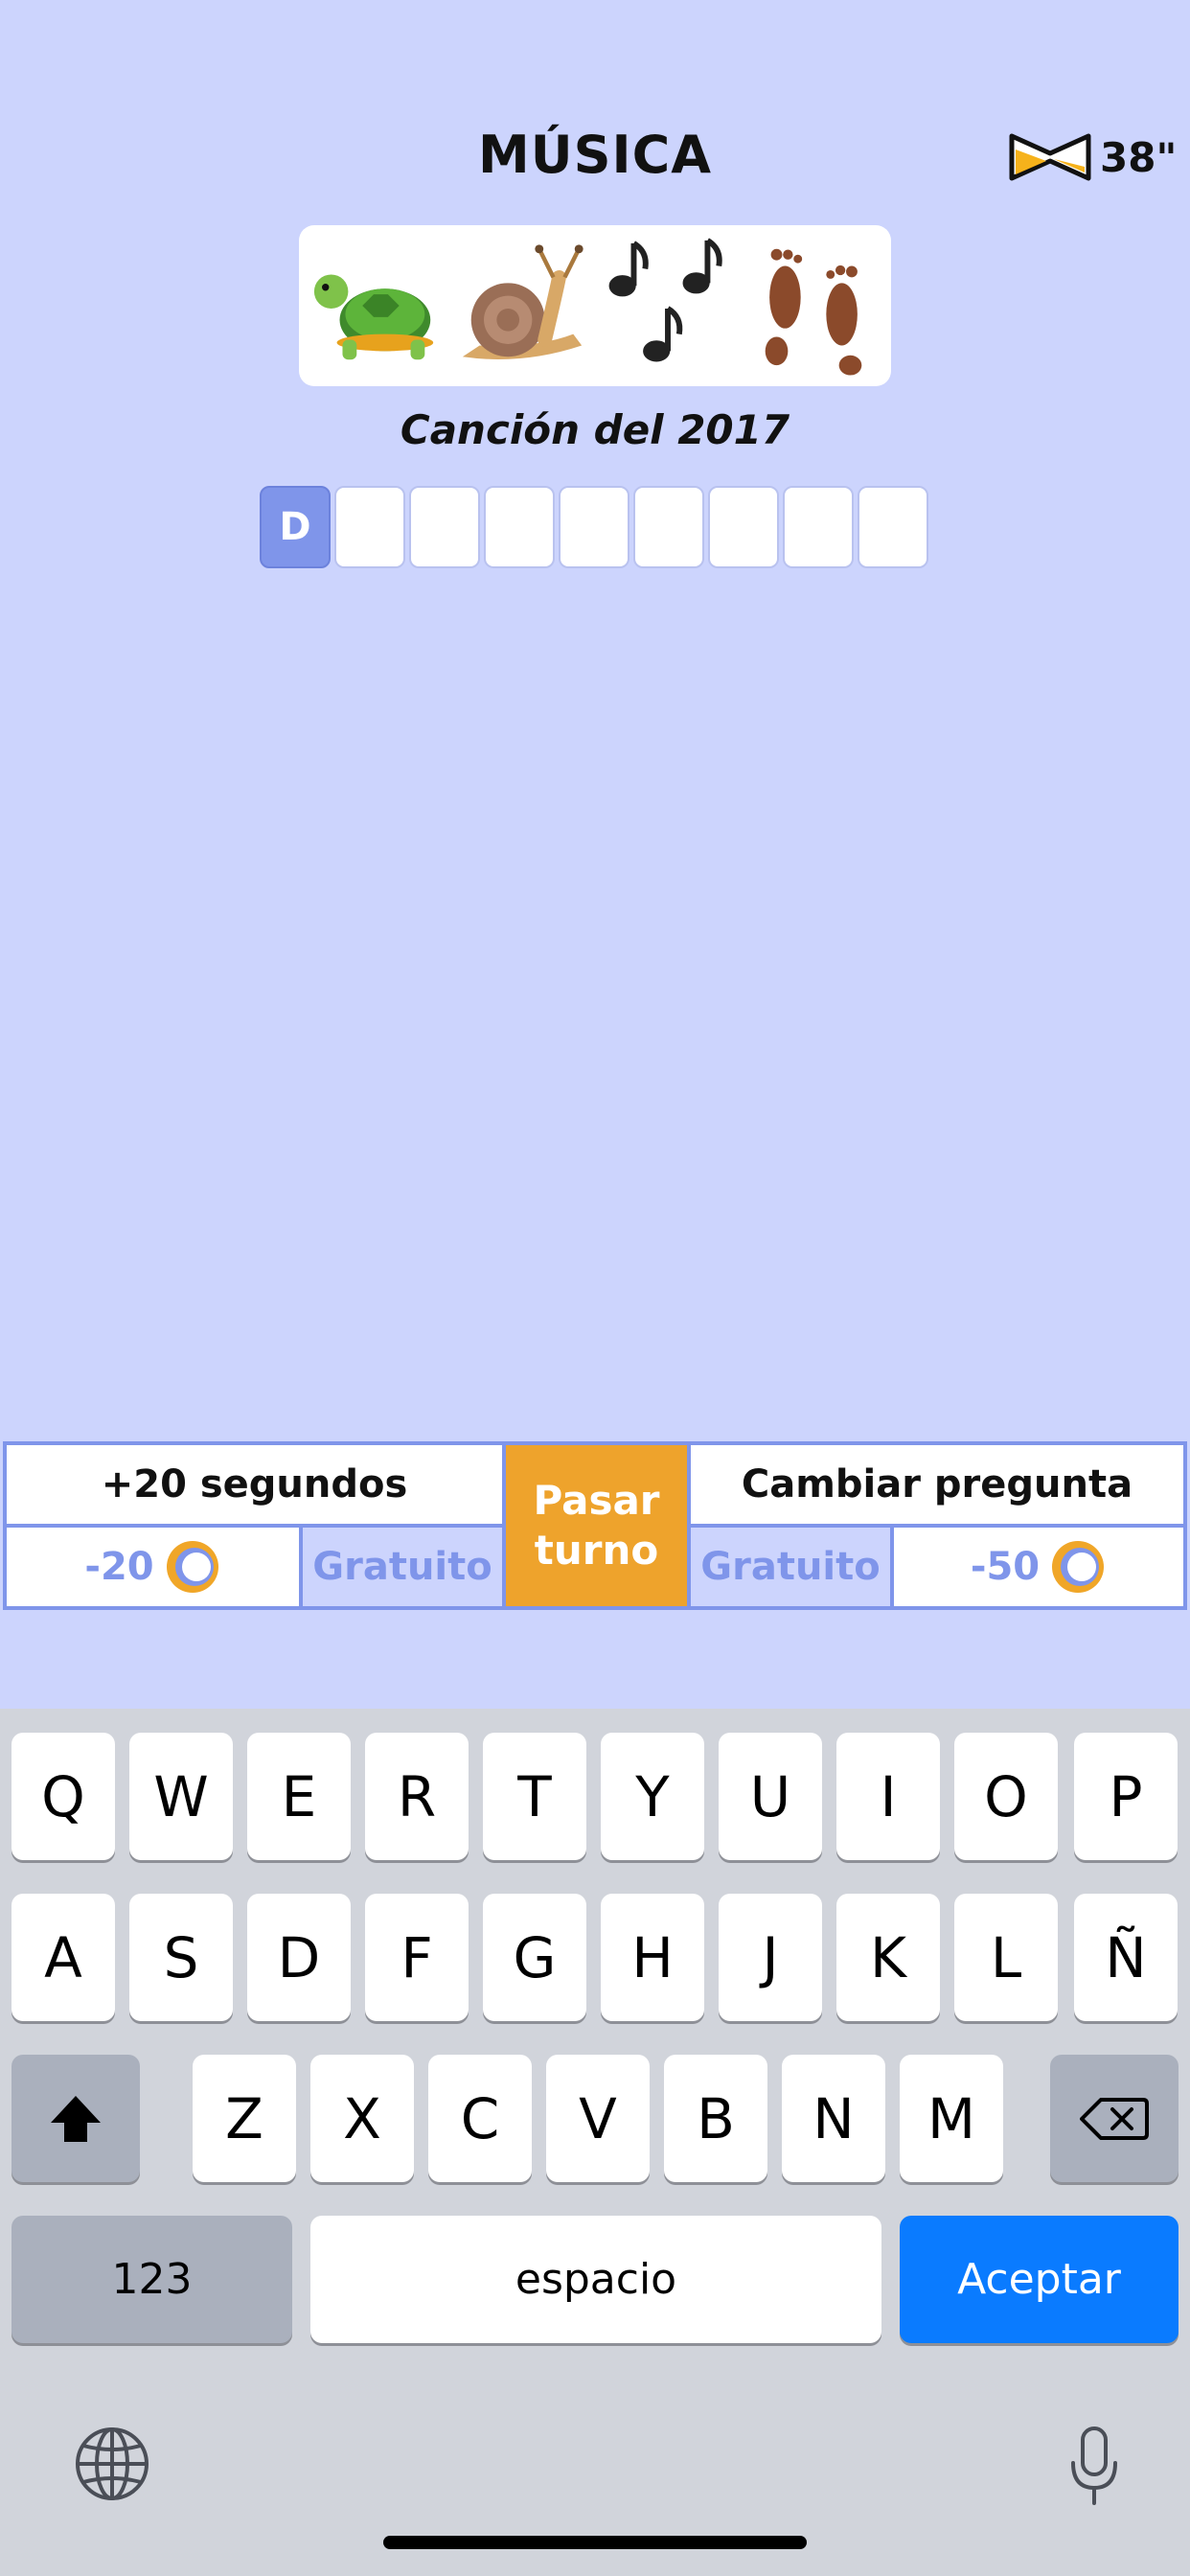  What do you see at coordinates (598, 2118) in the screenshot?
I see `key-v: V` at bounding box center [598, 2118].